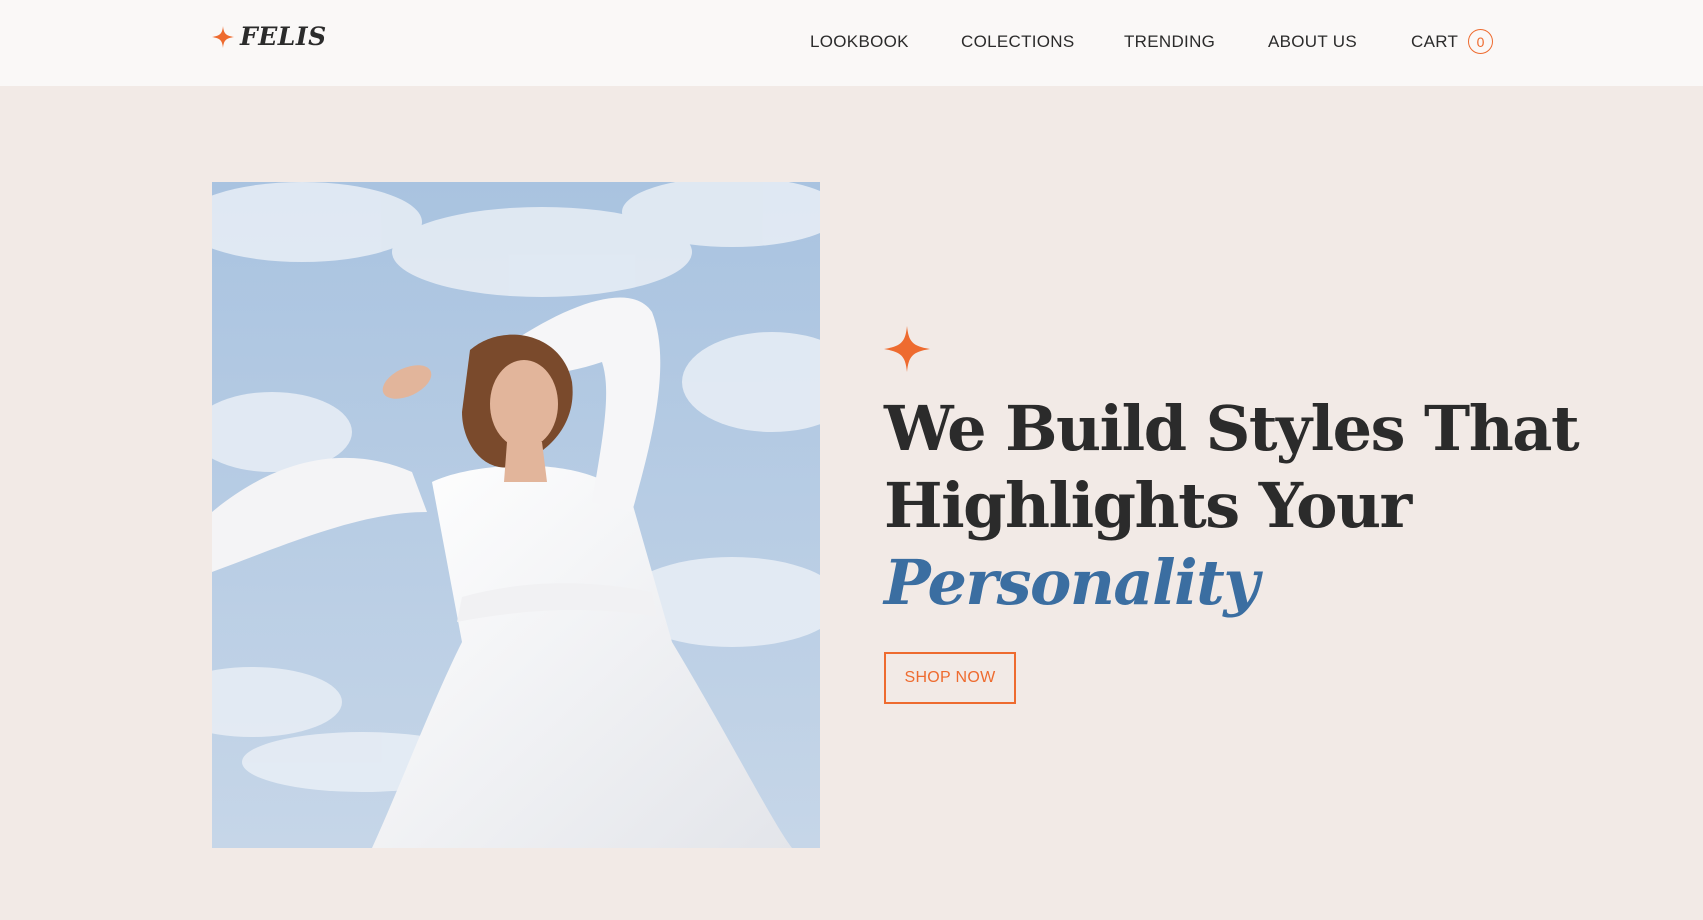  What do you see at coordinates (1169, 42) in the screenshot?
I see `nav-trending: TRENDING` at bounding box center [1169, 42].